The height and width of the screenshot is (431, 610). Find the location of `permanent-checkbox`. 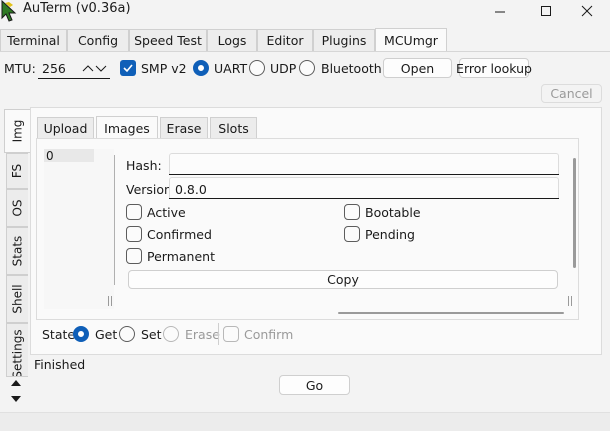

permanent-checkbox is located at coordinates (134, 256).